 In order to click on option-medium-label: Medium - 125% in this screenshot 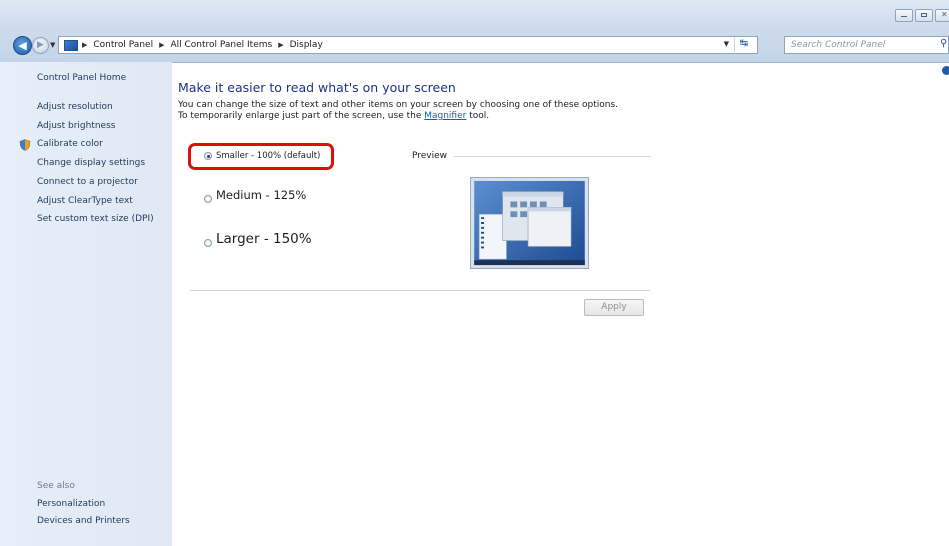, I will do `click(261, 195)`.